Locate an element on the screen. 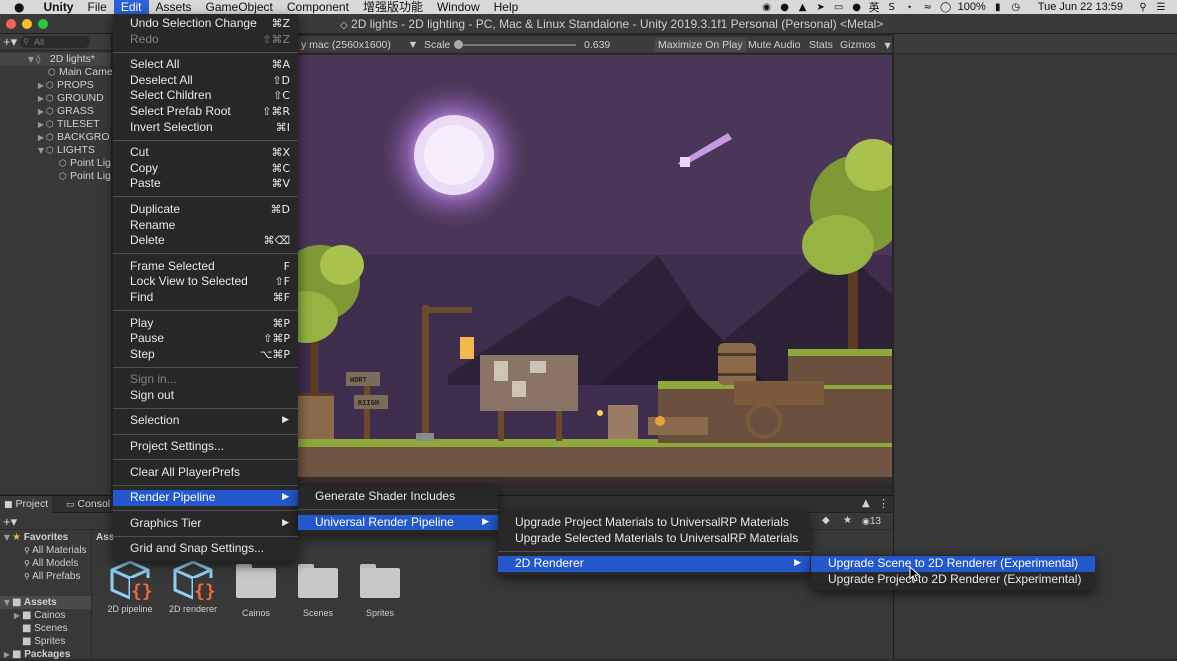 This screenshot has width=1177, height=661. battery-icon: ▮ is located at coordinates (998, 7).